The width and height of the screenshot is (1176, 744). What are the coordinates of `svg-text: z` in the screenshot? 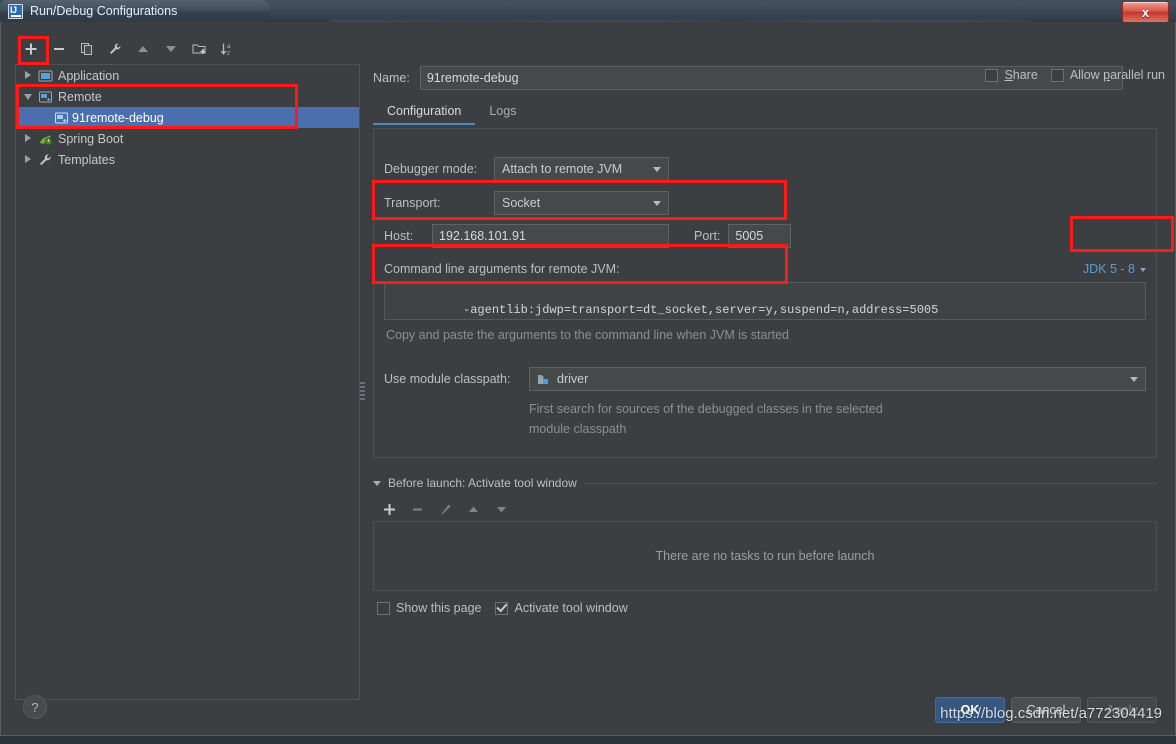 It's located at (228, 54).